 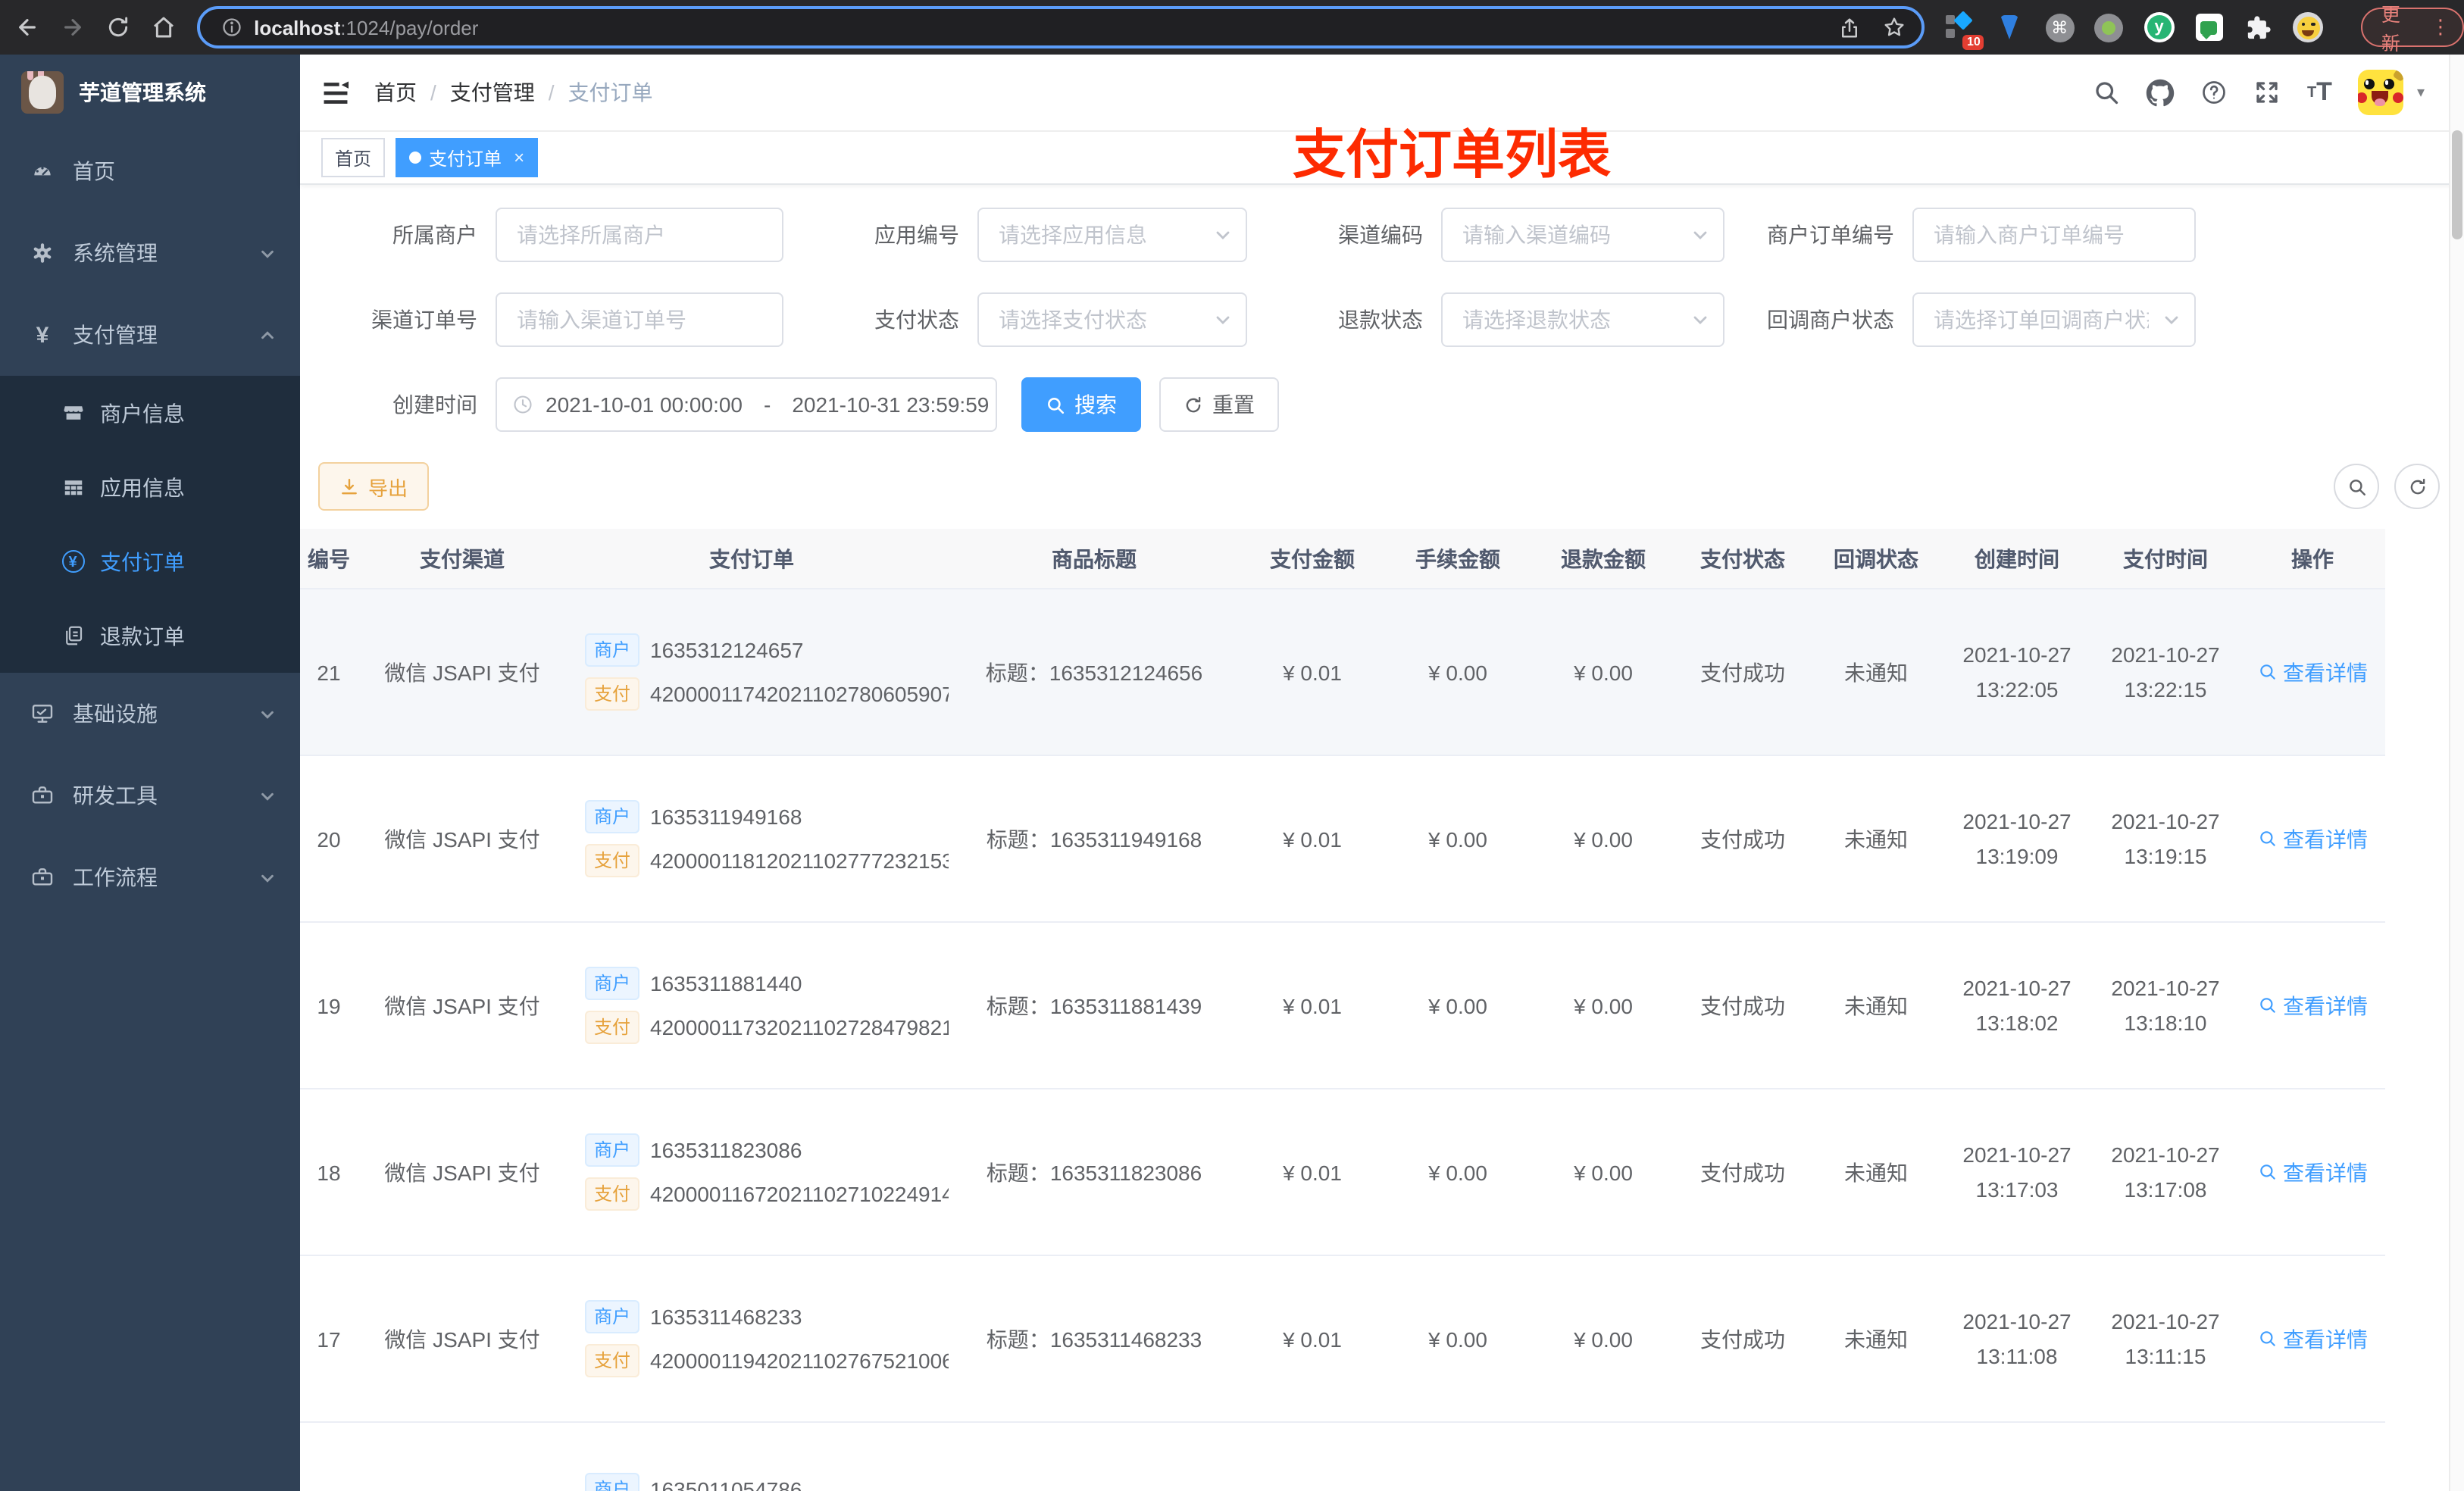 I want to click on gear-icon, so click(x=42, y=253).